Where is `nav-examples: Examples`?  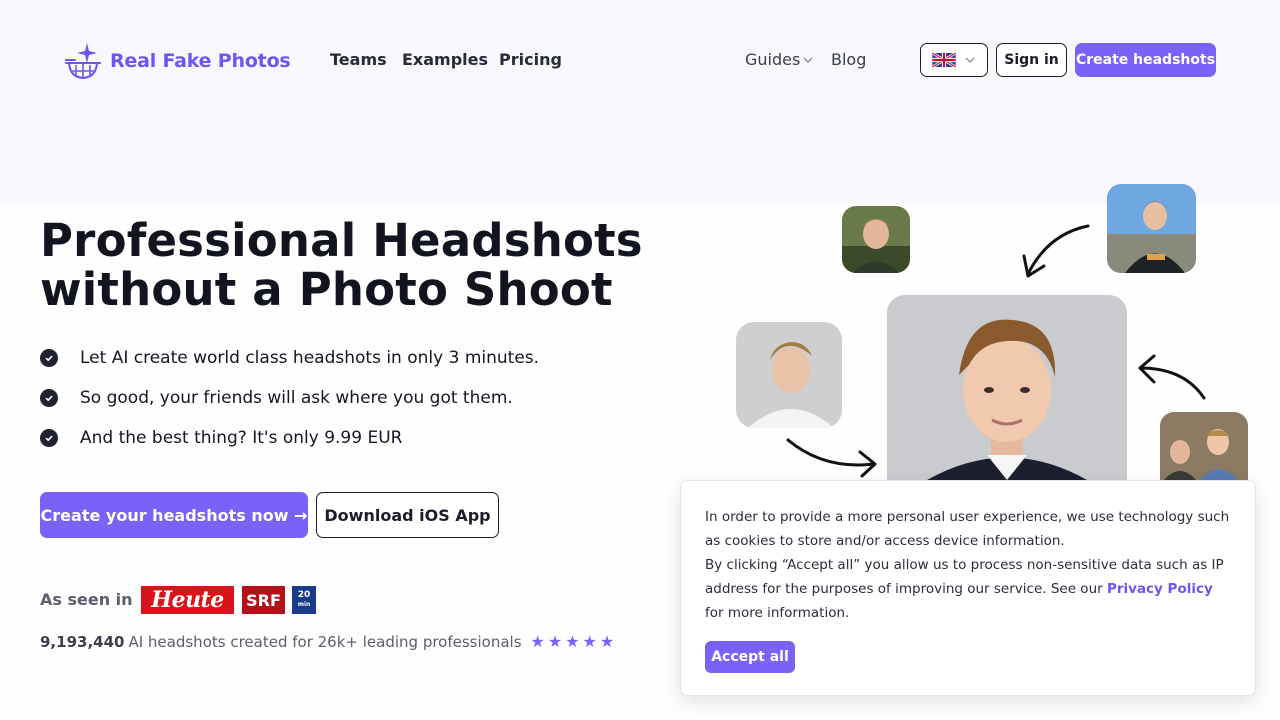
nav-examples: Examples is located at coordinates (445, 59).